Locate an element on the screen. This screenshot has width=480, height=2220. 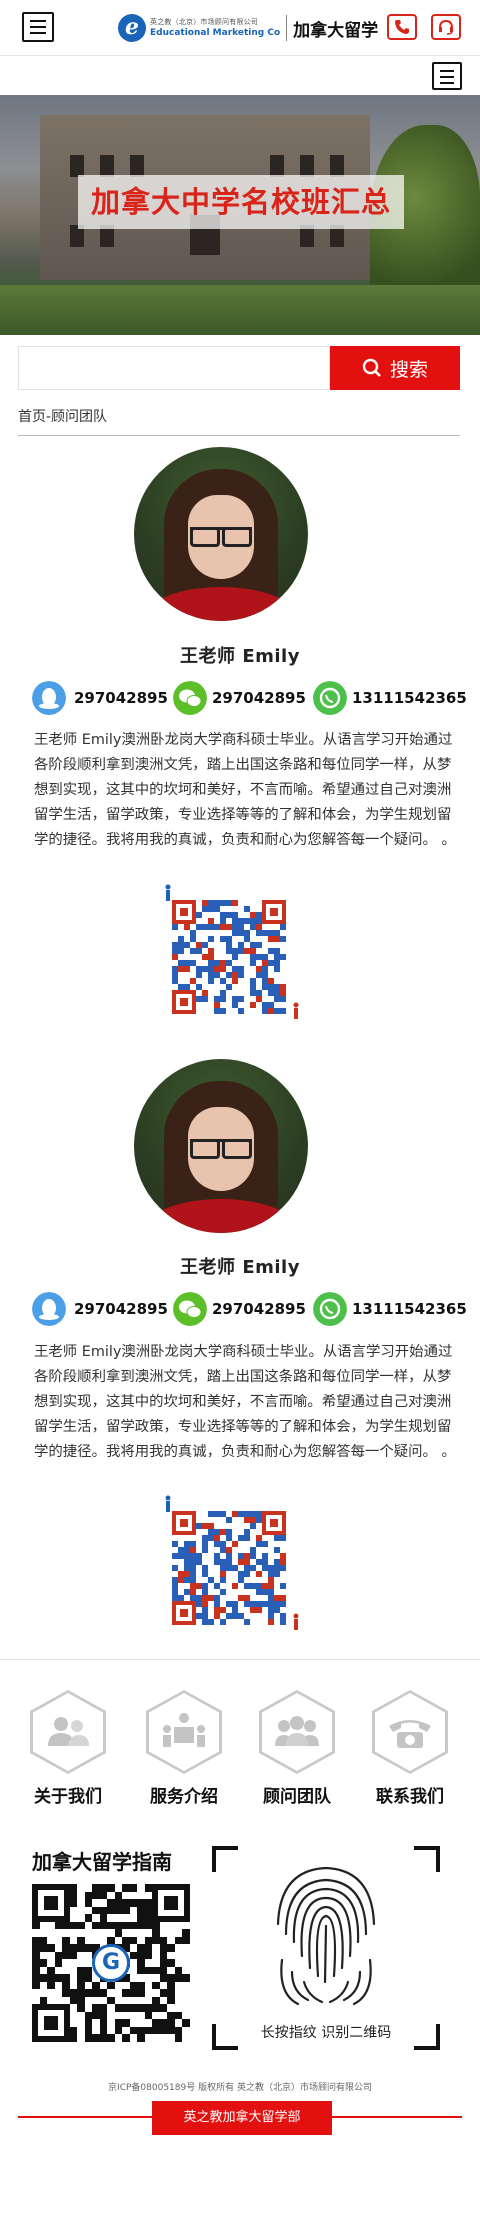
search-icon is located at coordinates (371, 367).